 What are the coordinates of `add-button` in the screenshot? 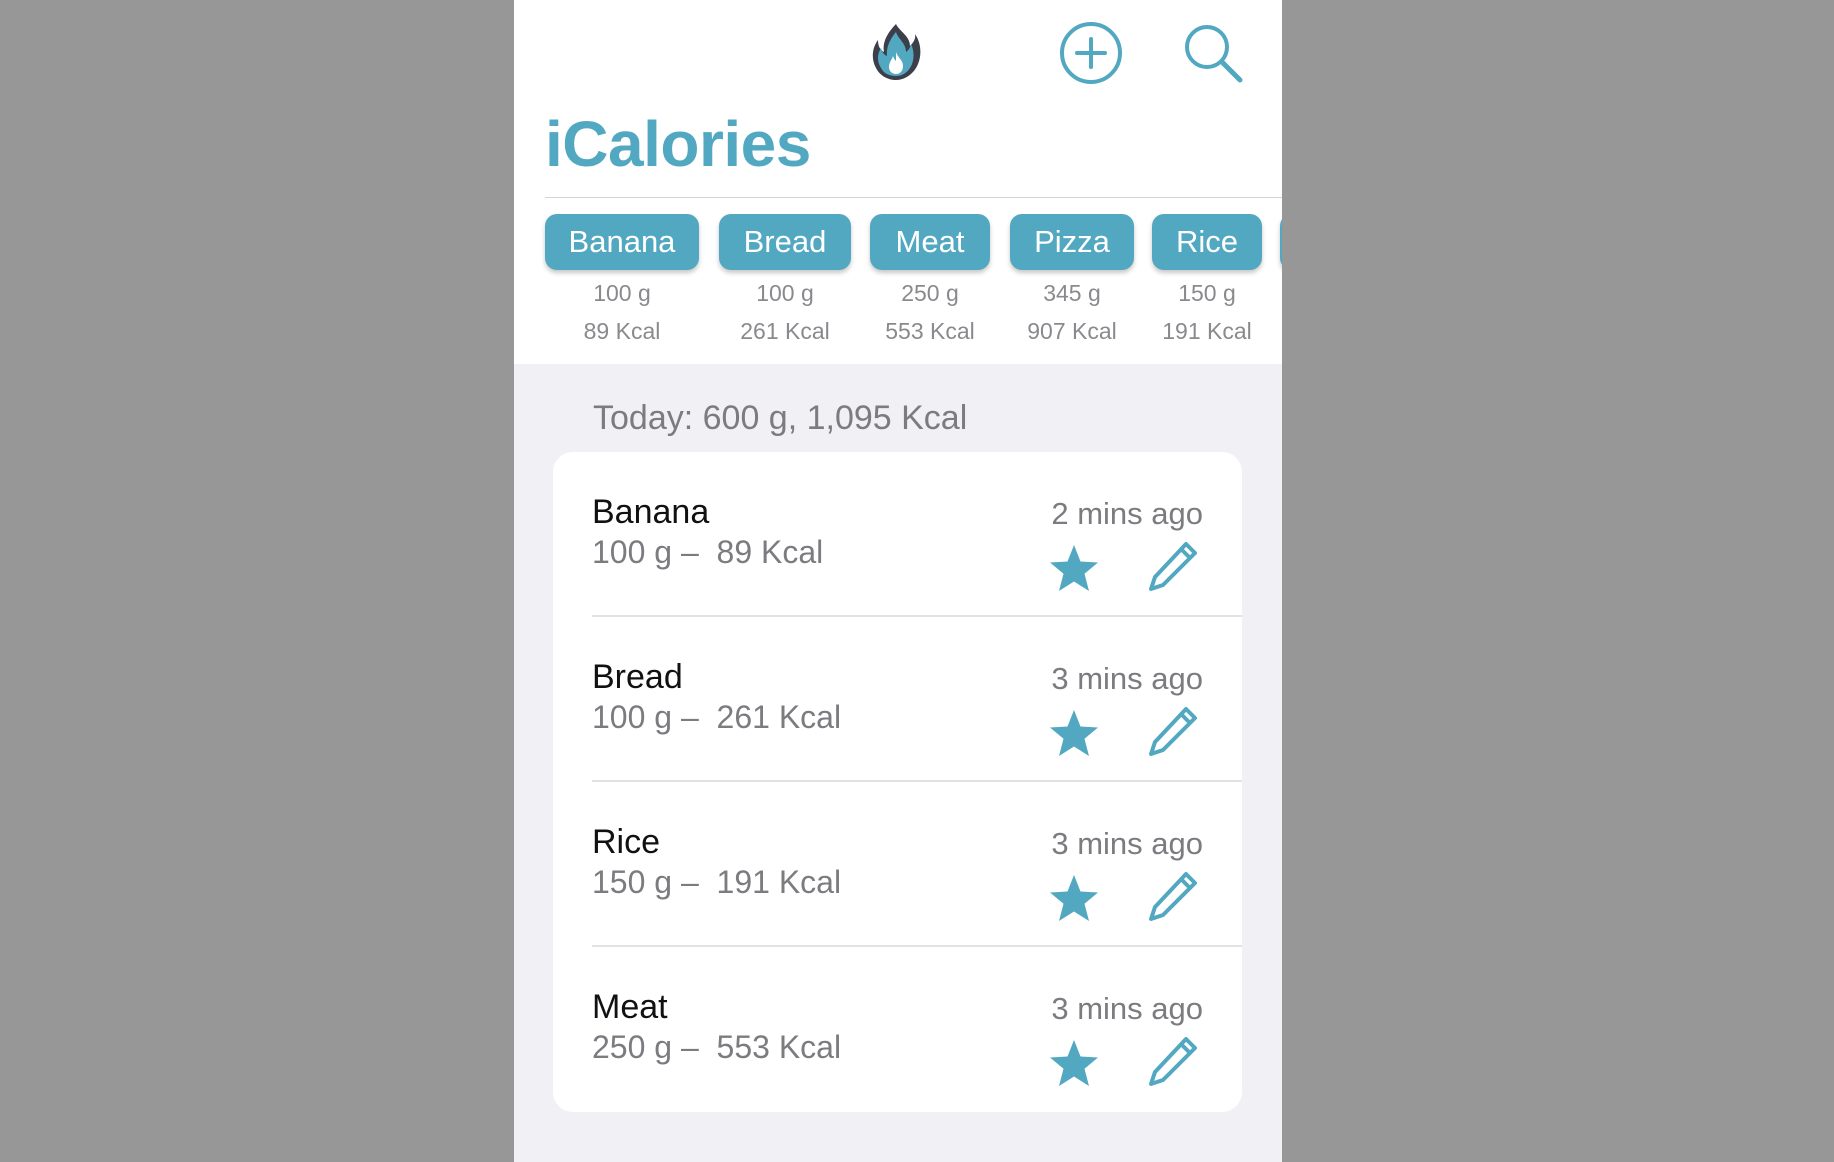 It's located at (1091, 53).